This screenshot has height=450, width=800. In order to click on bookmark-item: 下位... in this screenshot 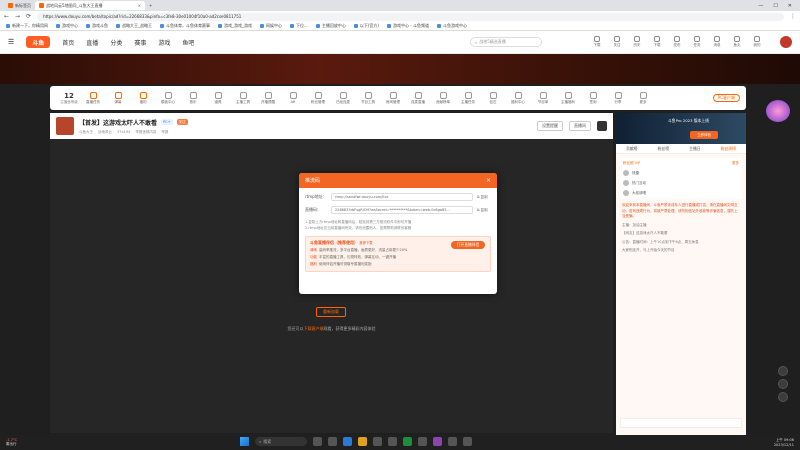, I will do `click(299, 26)`.